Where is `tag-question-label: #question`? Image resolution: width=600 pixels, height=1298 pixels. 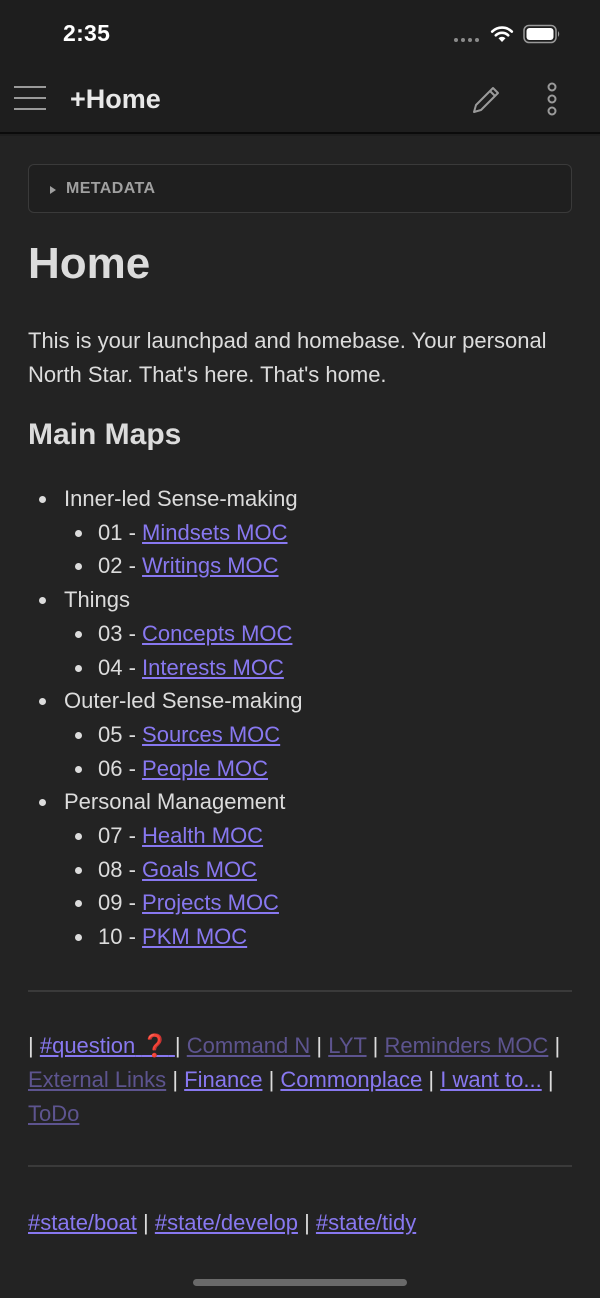
tag-question-label: #question is located at coordinates (87, 1045).